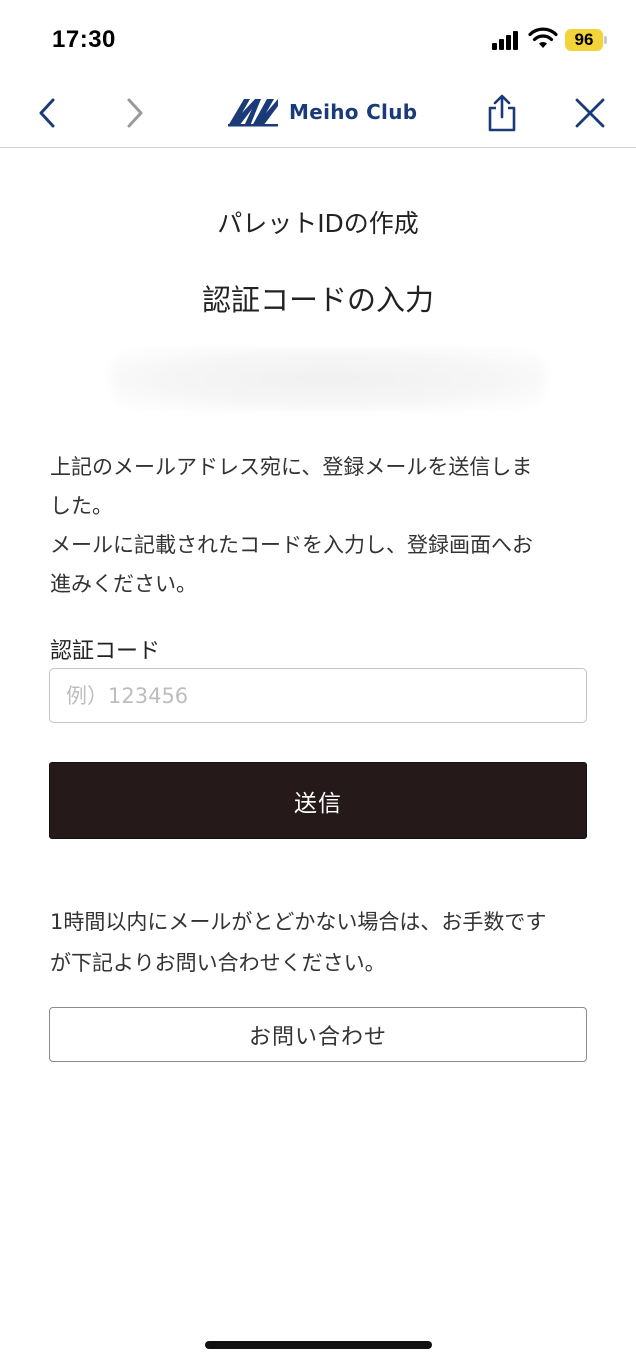 The image size is (636, 1362). Describe the element at coordinates (318, 223) in the screenshot. I see `page-subtitle: パレットIDの作成` at that location.